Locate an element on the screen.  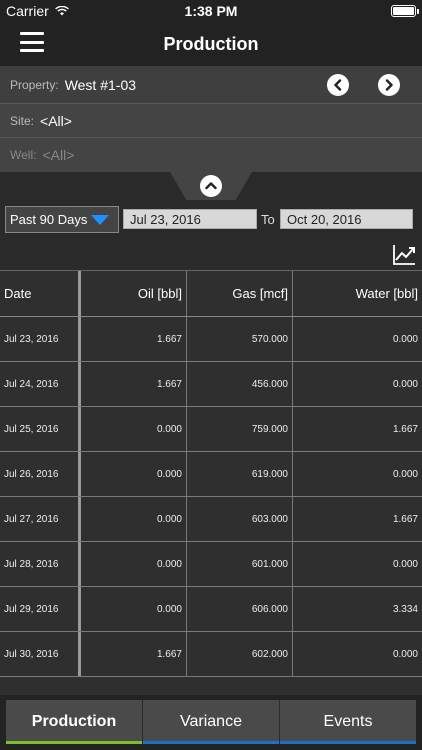
battery-icon is located at coordinates (405, 11).